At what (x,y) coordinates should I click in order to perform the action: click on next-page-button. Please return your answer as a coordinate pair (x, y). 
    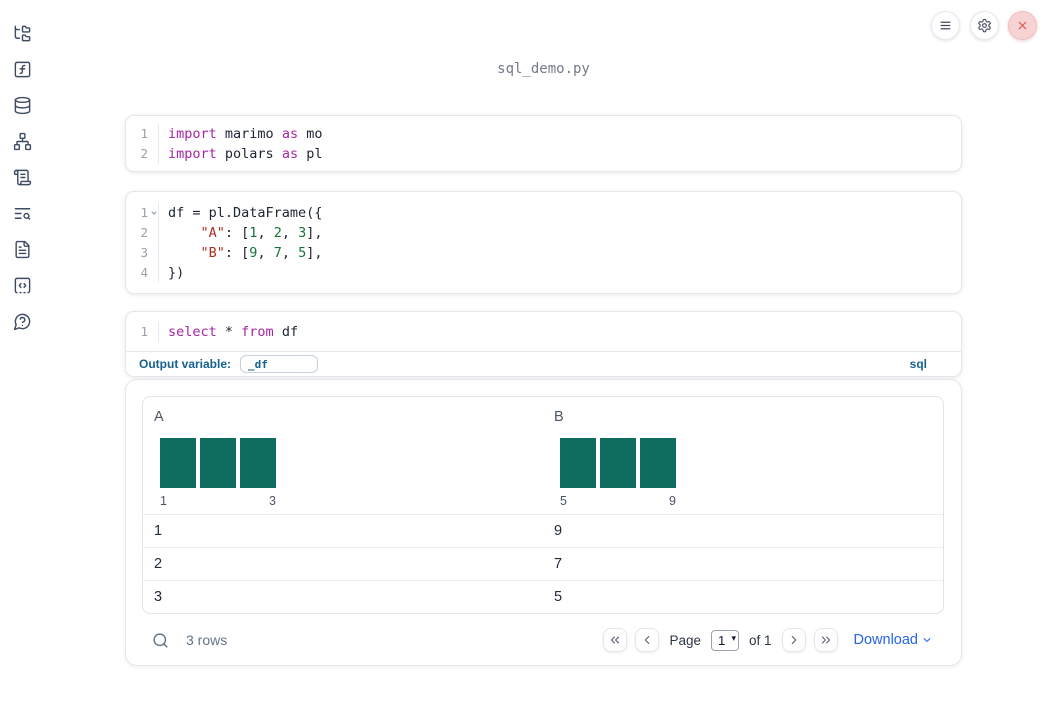
    Looking at the image, I should click on (793, 640).